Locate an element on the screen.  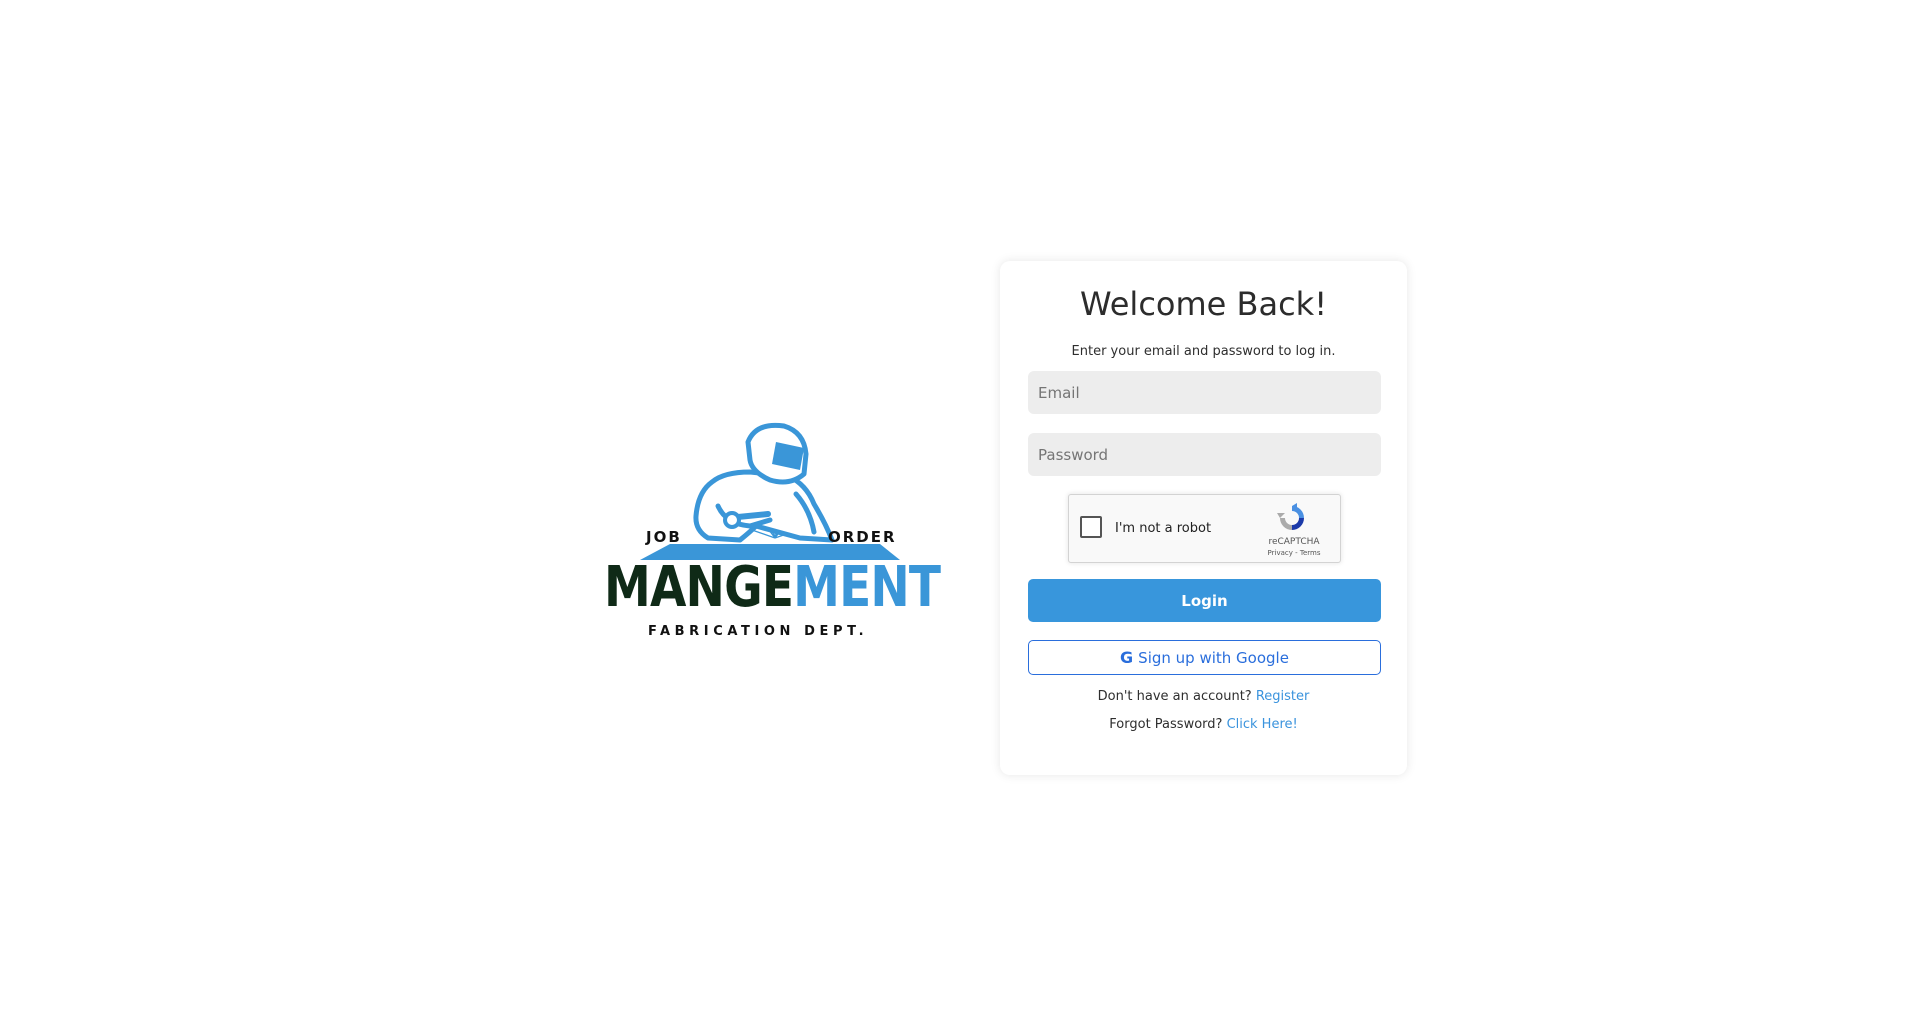
google-icon: G is located at coordinates (1127, 657).